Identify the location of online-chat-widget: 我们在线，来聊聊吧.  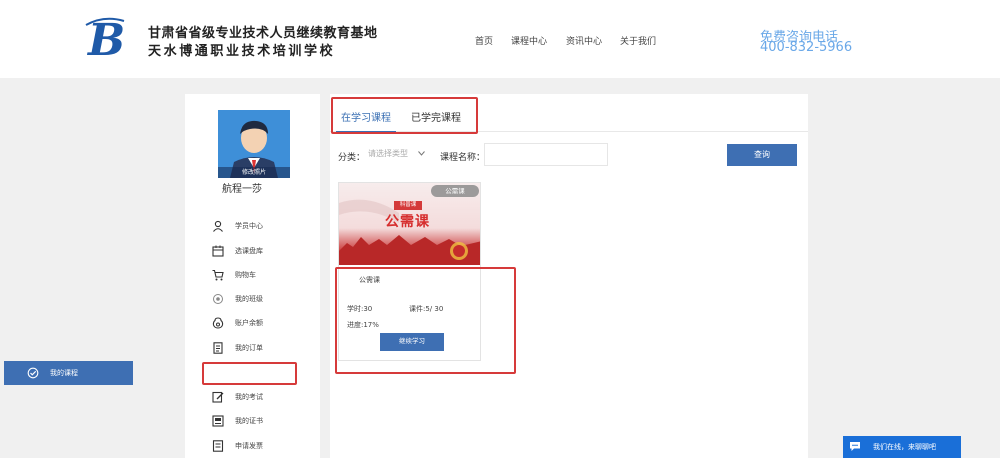
(902, 447).